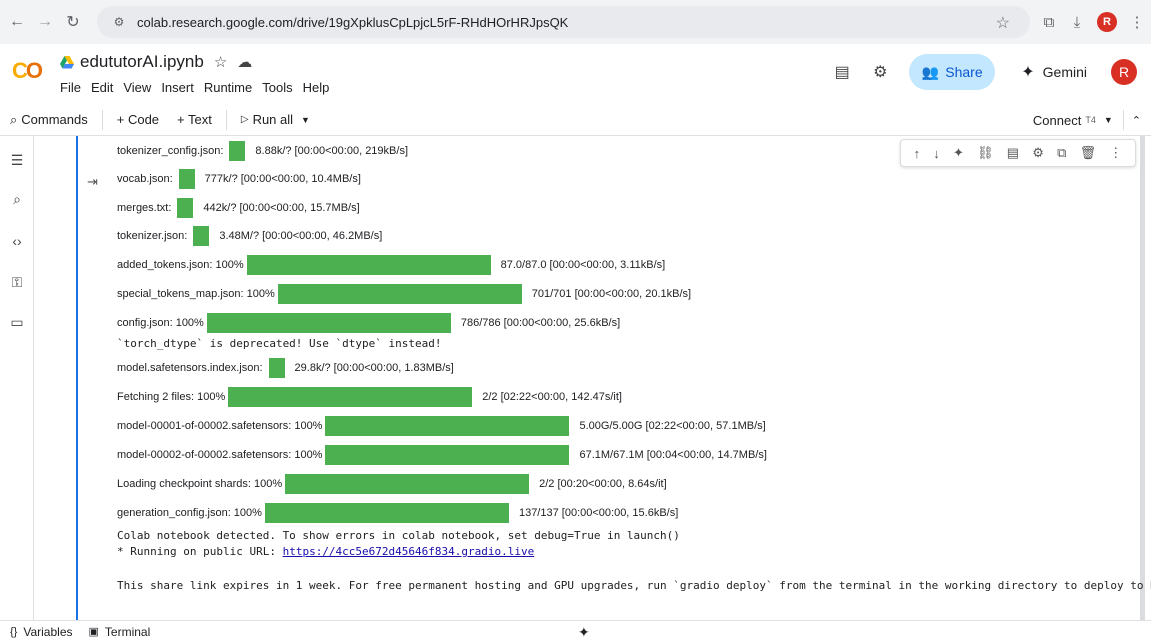 The width and height of the screenshot is (1151, 642). Describe the element at coordinates (177, 87) in the screenshot. I see `menu-insert: Insert` at that location.